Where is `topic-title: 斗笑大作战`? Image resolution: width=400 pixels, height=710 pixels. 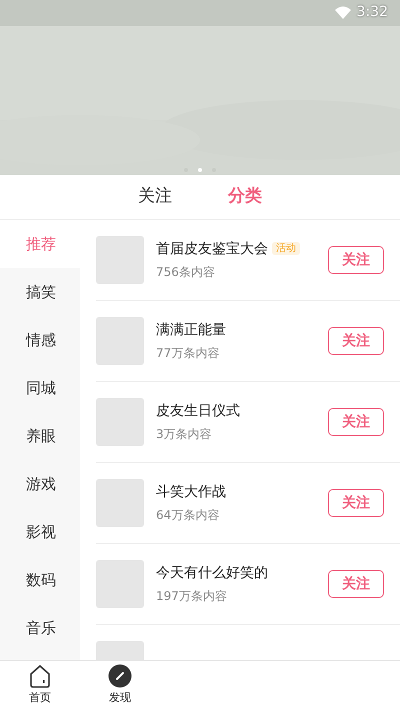 topic-title: 斗笑大作战 is located at coordinates (191, 492).